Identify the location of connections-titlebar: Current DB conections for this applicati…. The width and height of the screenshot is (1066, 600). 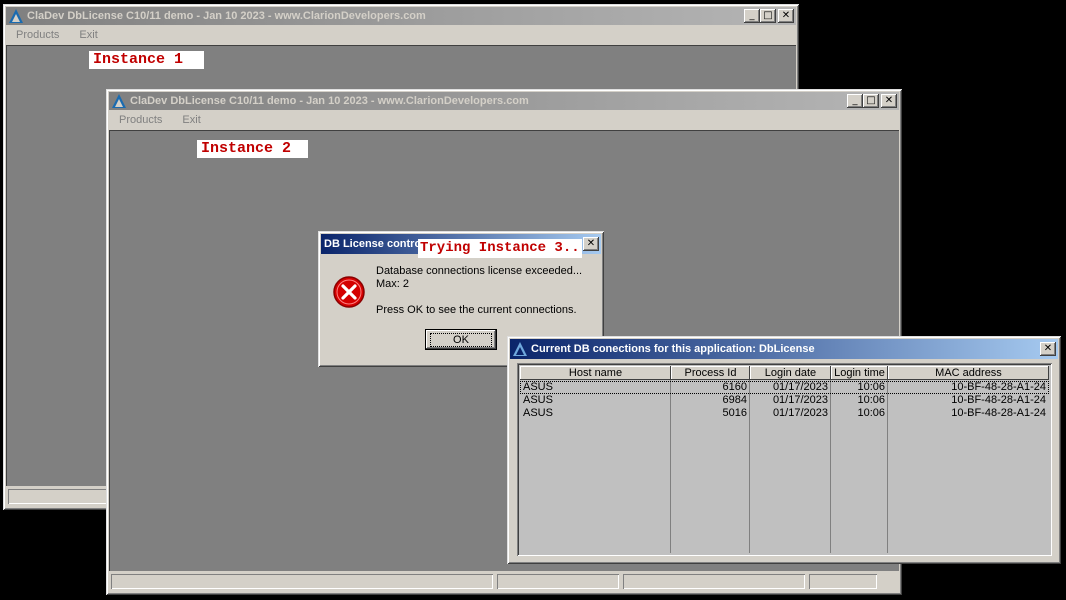
(784, 349).